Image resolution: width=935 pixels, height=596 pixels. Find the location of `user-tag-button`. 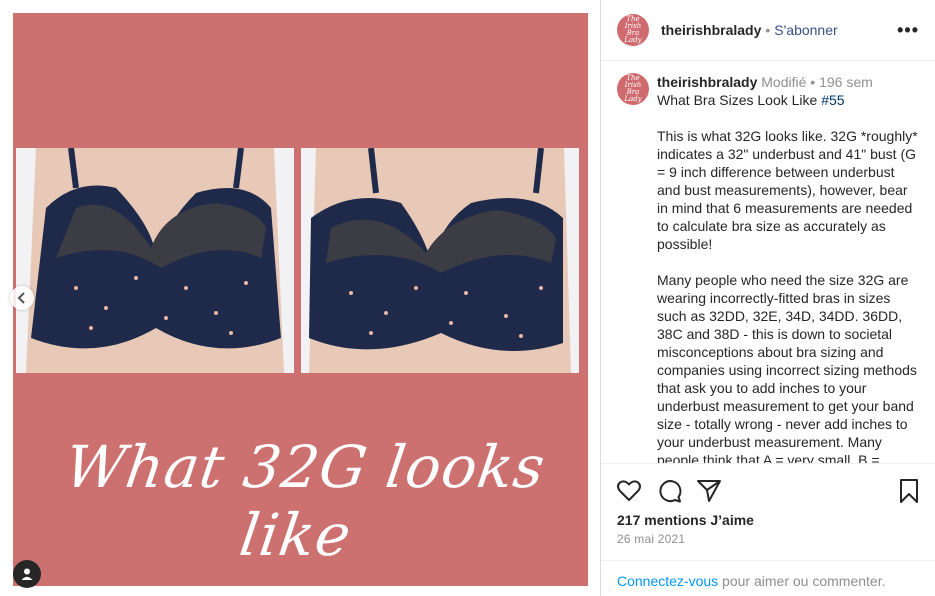

user-tag-button is located at coordinates (27, 574).